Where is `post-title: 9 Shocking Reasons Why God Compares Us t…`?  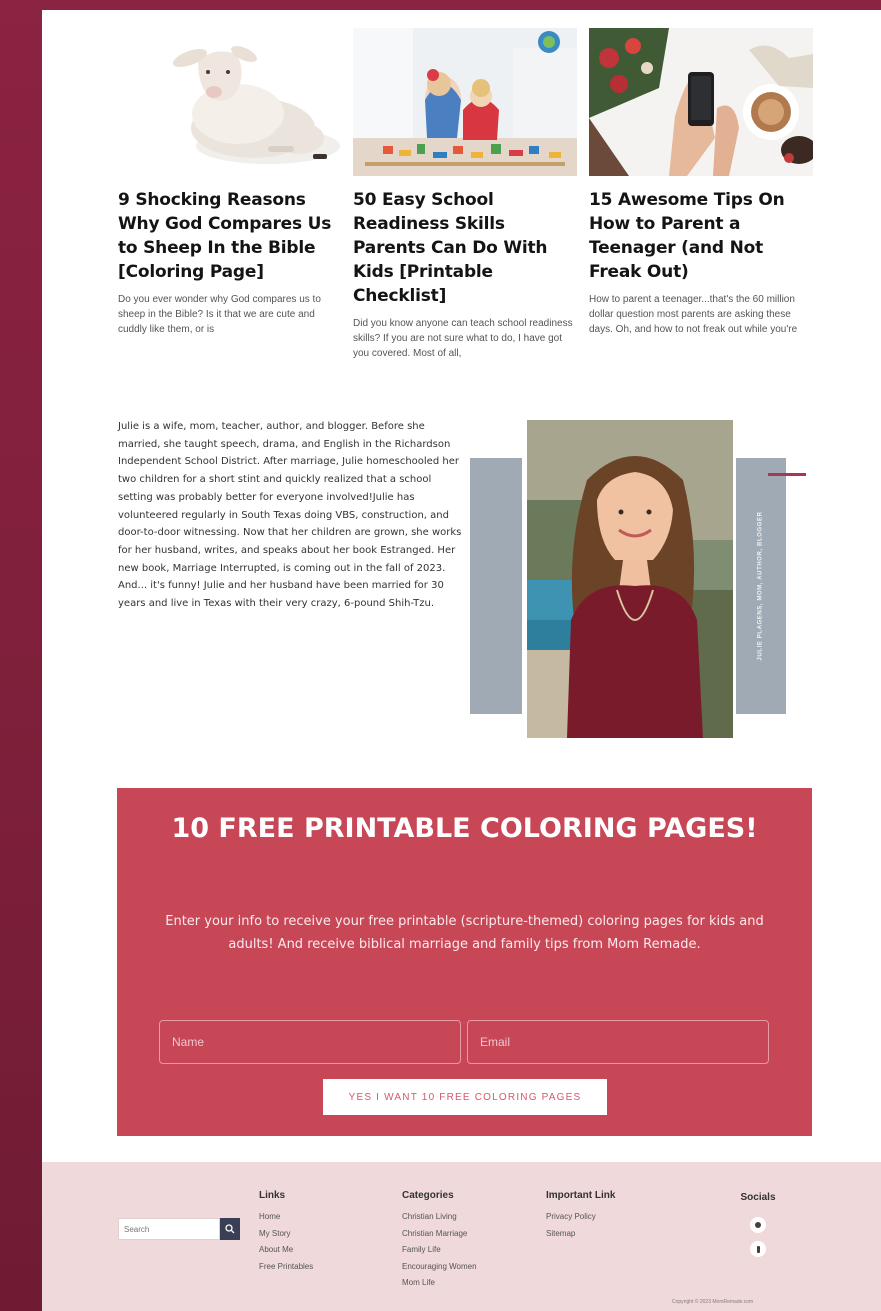 post-title: 9 Shocking Reasons Why God Compares Us t… is located at coordinates (230, 236).